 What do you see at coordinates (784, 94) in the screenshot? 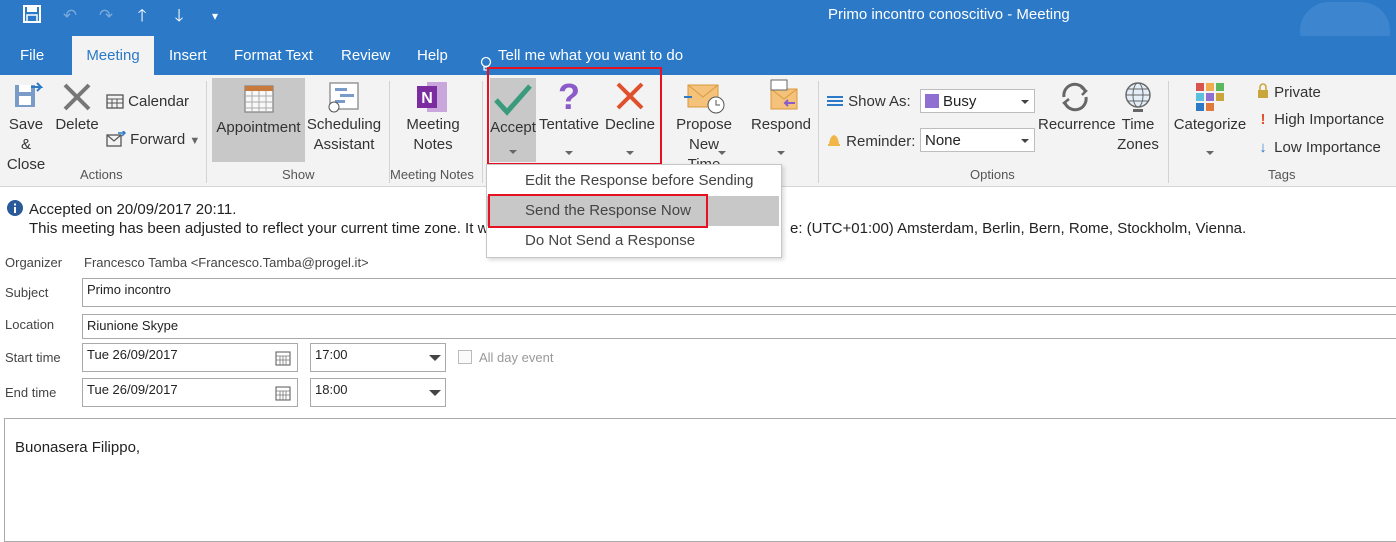
I see `respond-icon` at bounding box center [784, 94].